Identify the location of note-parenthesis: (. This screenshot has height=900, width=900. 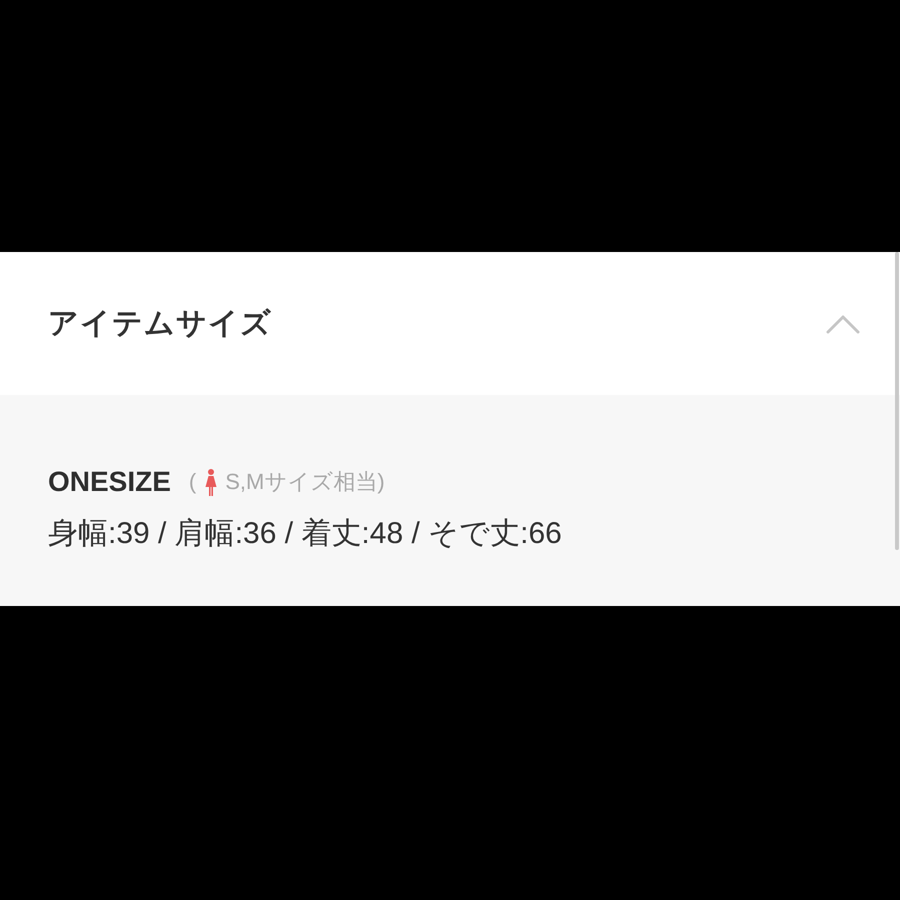
(192, 482).